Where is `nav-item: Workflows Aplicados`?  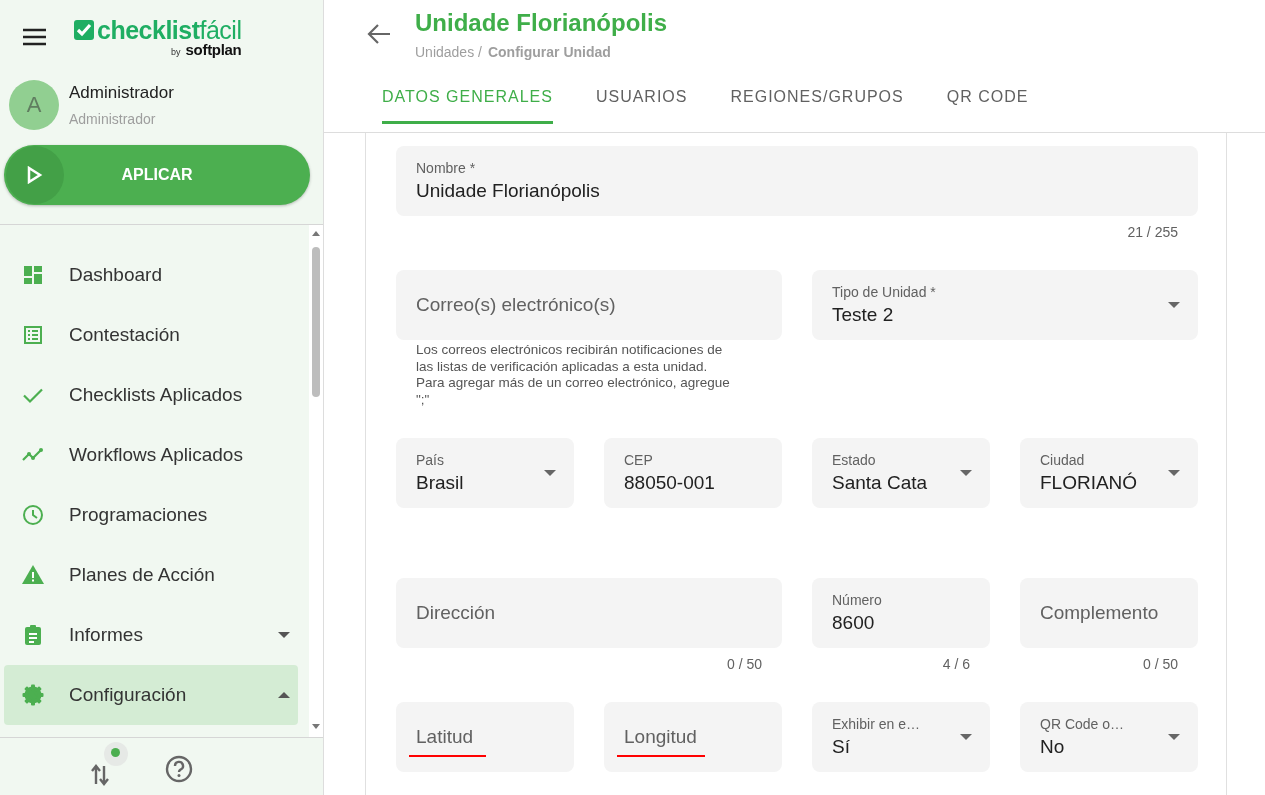
nav-item: Workflows Aplicados is located at coordinates (151, 455).